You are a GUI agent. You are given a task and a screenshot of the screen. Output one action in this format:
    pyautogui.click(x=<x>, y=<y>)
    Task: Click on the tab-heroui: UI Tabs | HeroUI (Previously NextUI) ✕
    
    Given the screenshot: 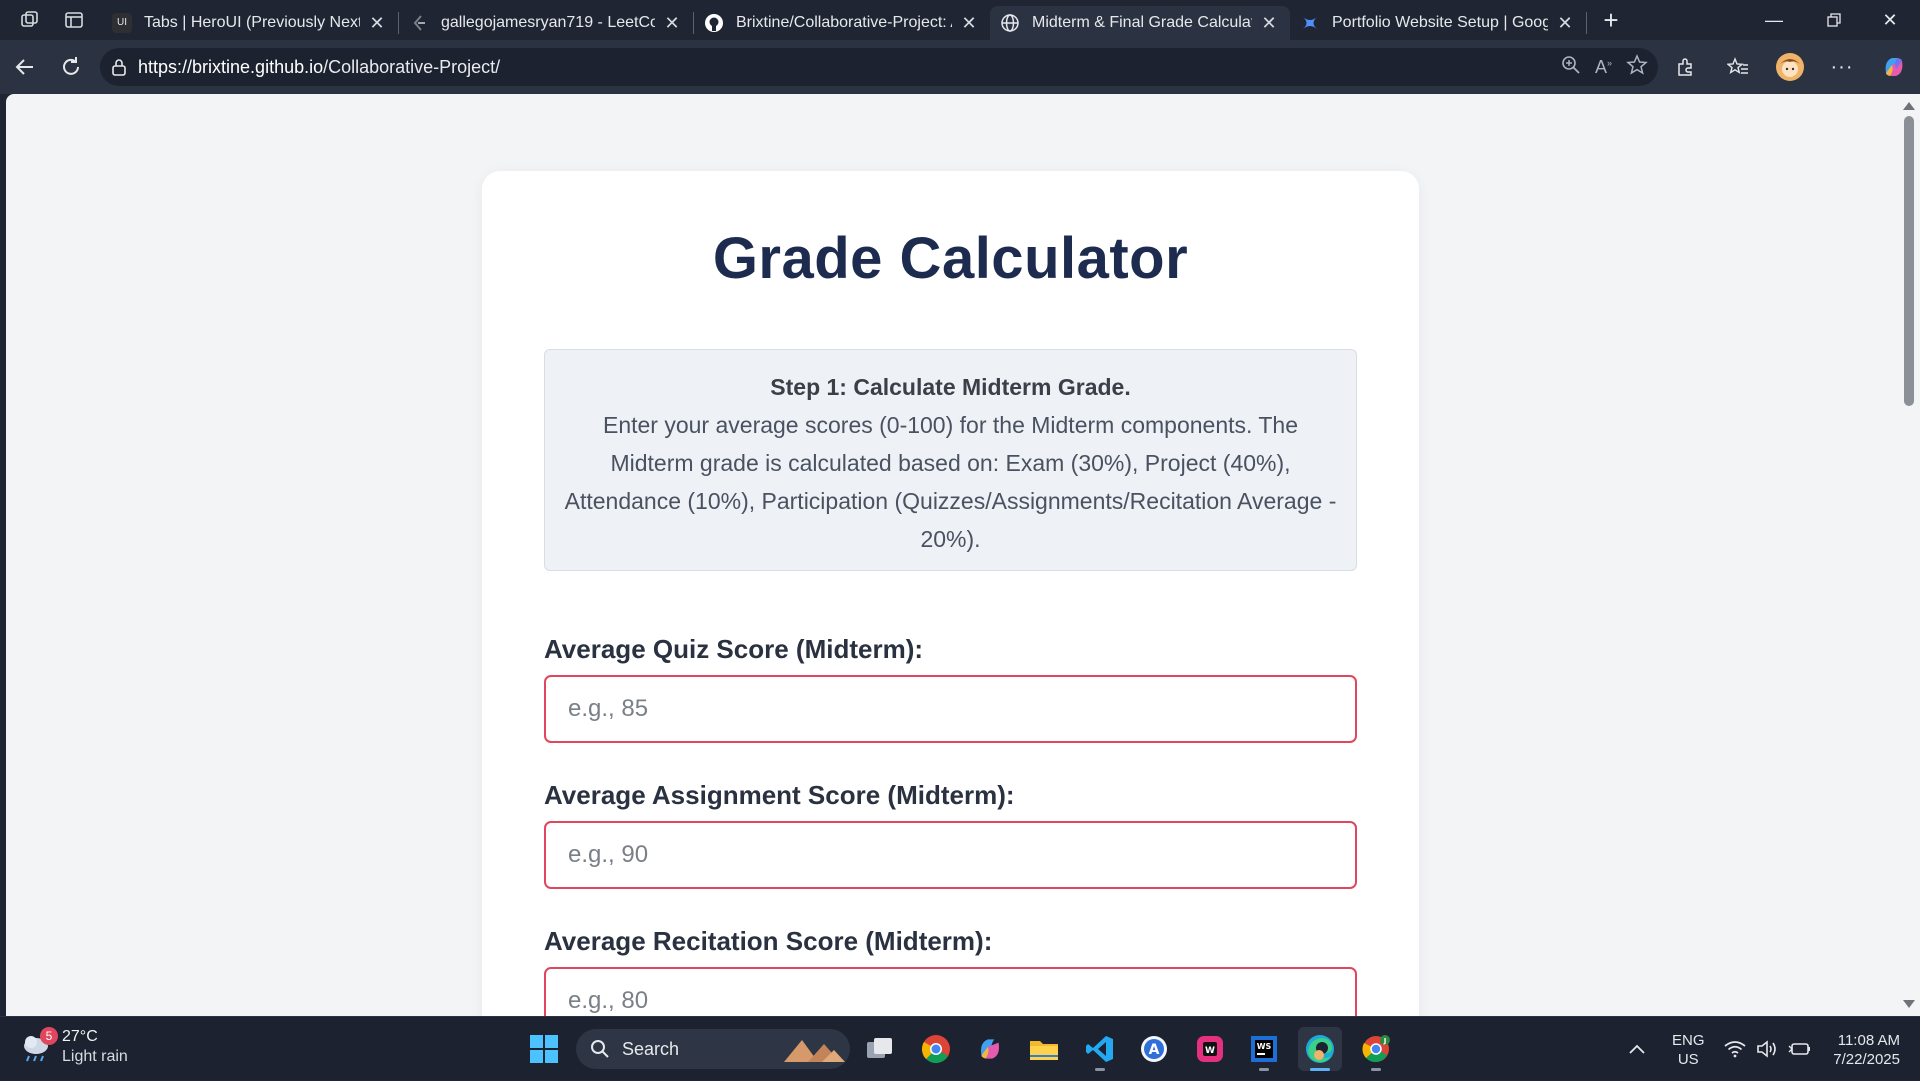 What is the action you would take?
    pyautogui.click(x=250, y=23)
    